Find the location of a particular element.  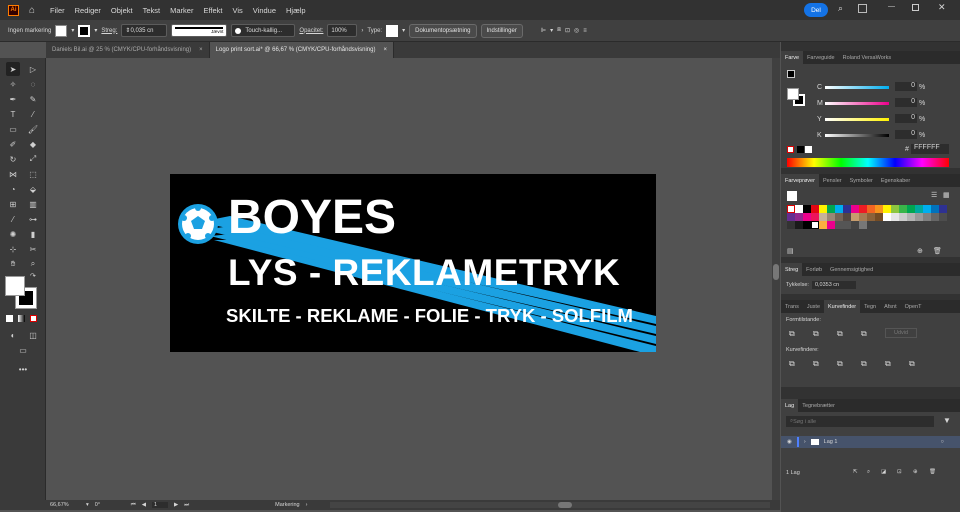

gradient-tool-icon: ▥ is located at coordinates (33, 204).